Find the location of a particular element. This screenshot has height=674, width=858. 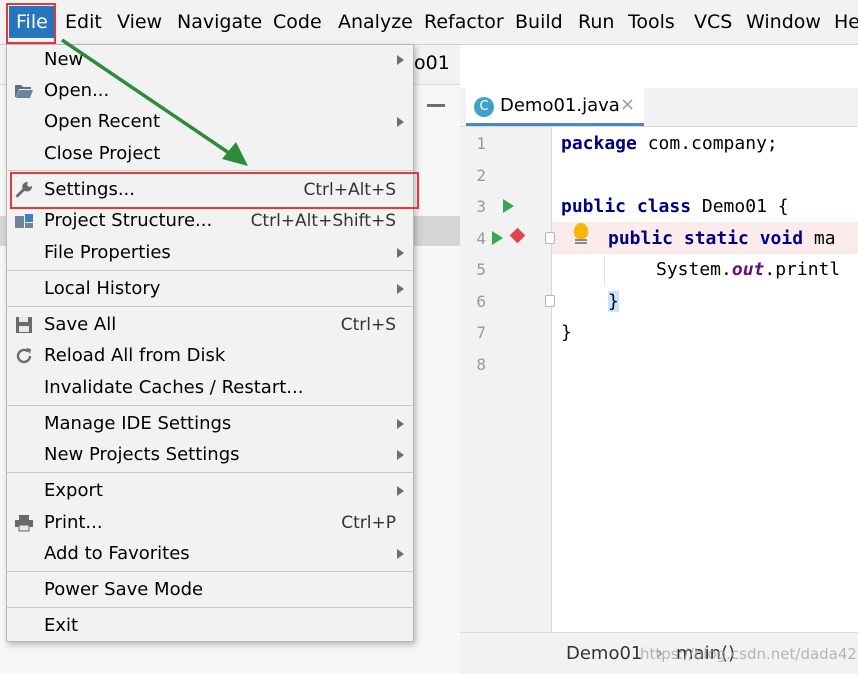

code-text: } is located at coordinates (566, 332).